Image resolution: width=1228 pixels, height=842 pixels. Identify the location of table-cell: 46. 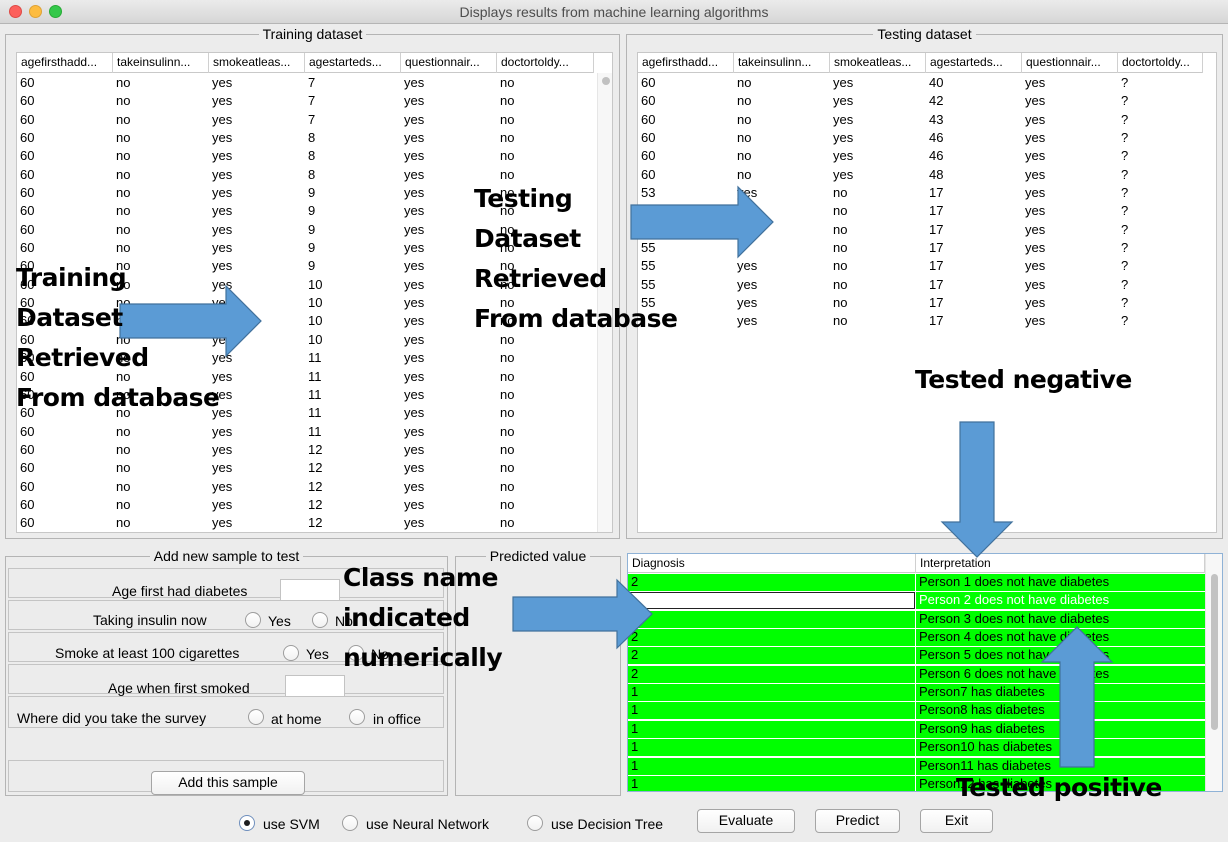
(936, 138).